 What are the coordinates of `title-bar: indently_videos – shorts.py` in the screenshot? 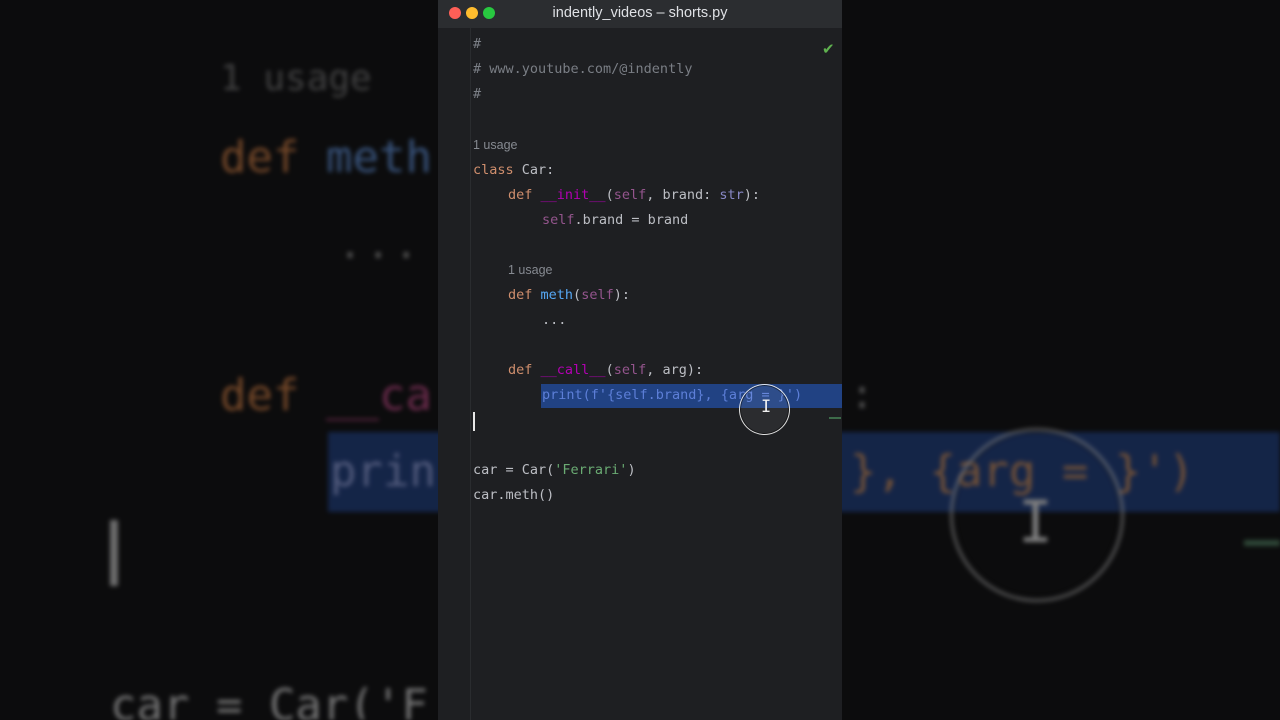 It's located at (640, 14).